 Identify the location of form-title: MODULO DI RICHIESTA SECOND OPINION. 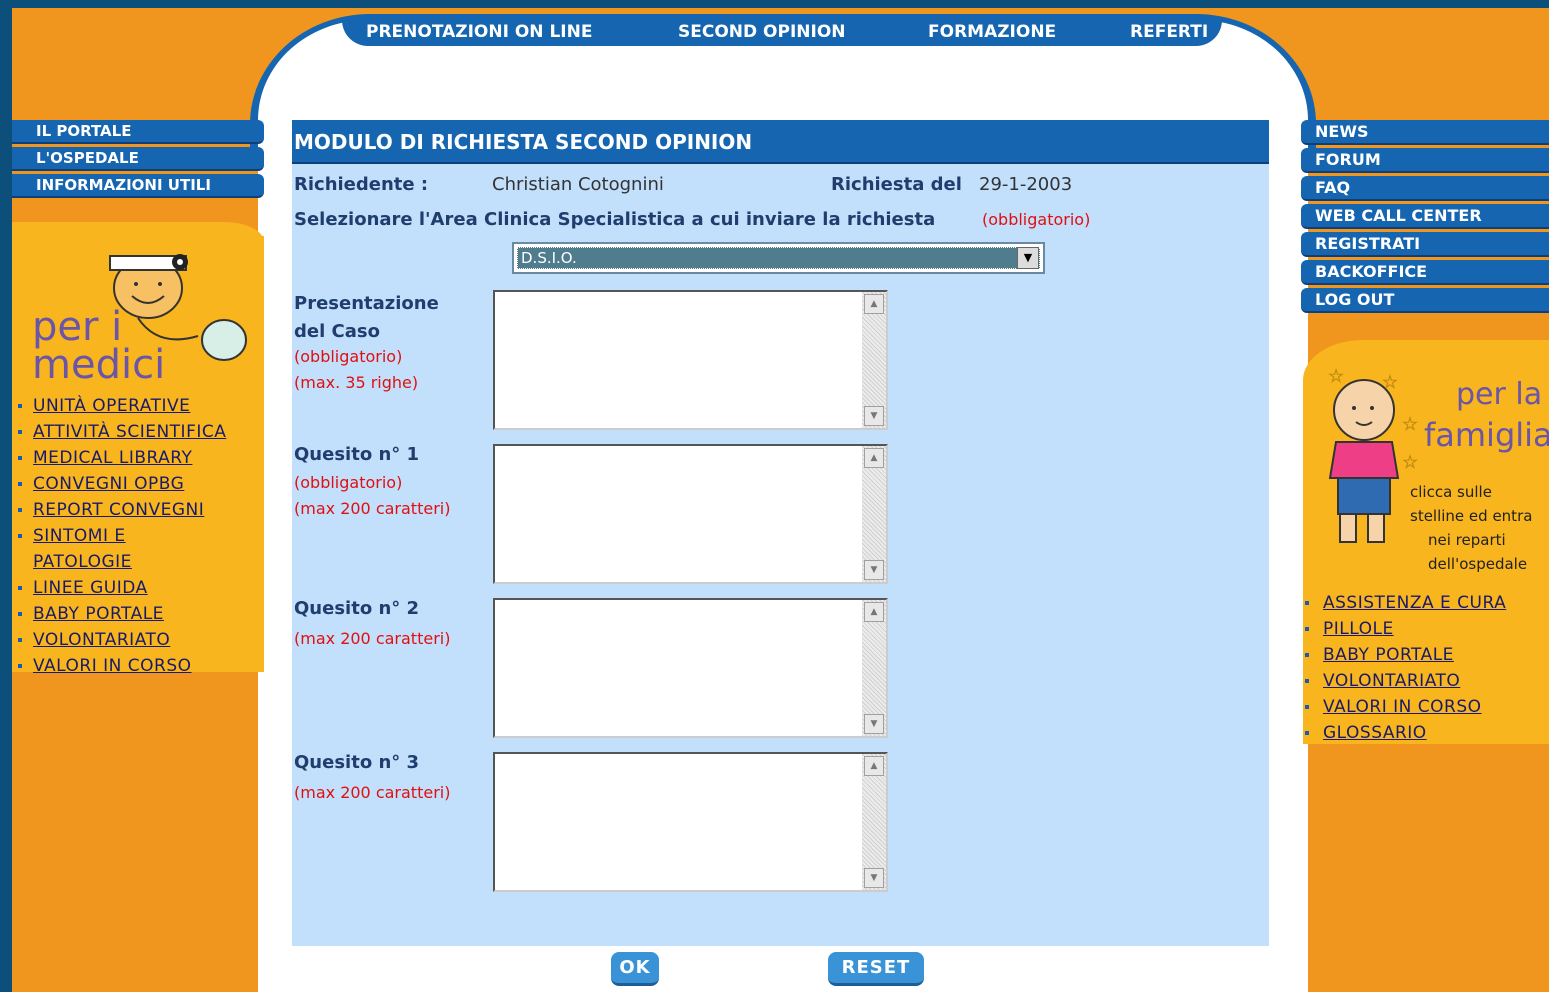
(780, 142).